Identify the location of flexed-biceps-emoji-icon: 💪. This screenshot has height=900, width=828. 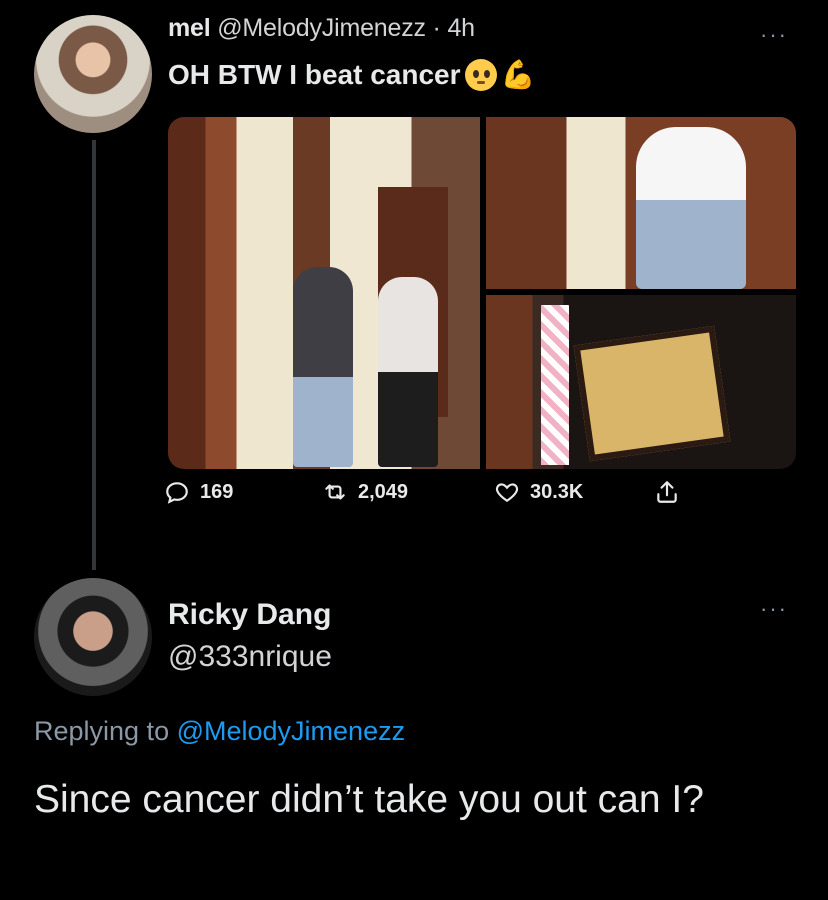
(518, 74).